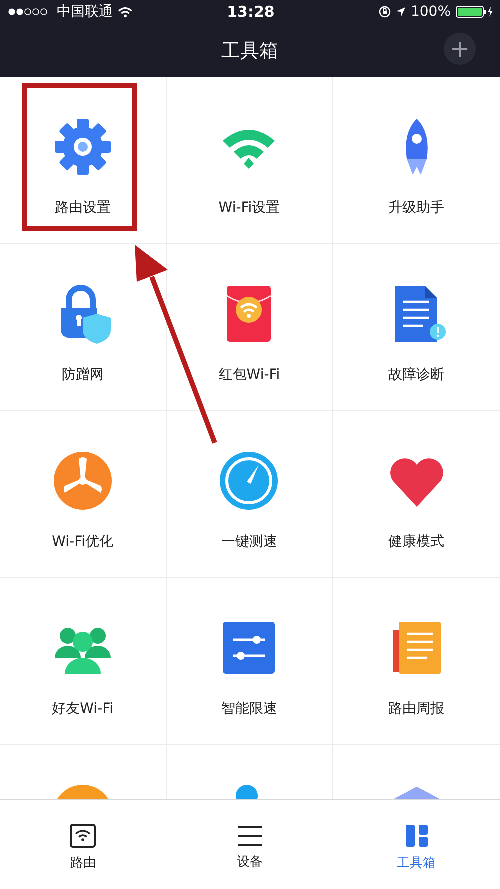  Describe the element at coordinates (384, 12) in the screenshot. I see `rotation-lock-icon` at that location.